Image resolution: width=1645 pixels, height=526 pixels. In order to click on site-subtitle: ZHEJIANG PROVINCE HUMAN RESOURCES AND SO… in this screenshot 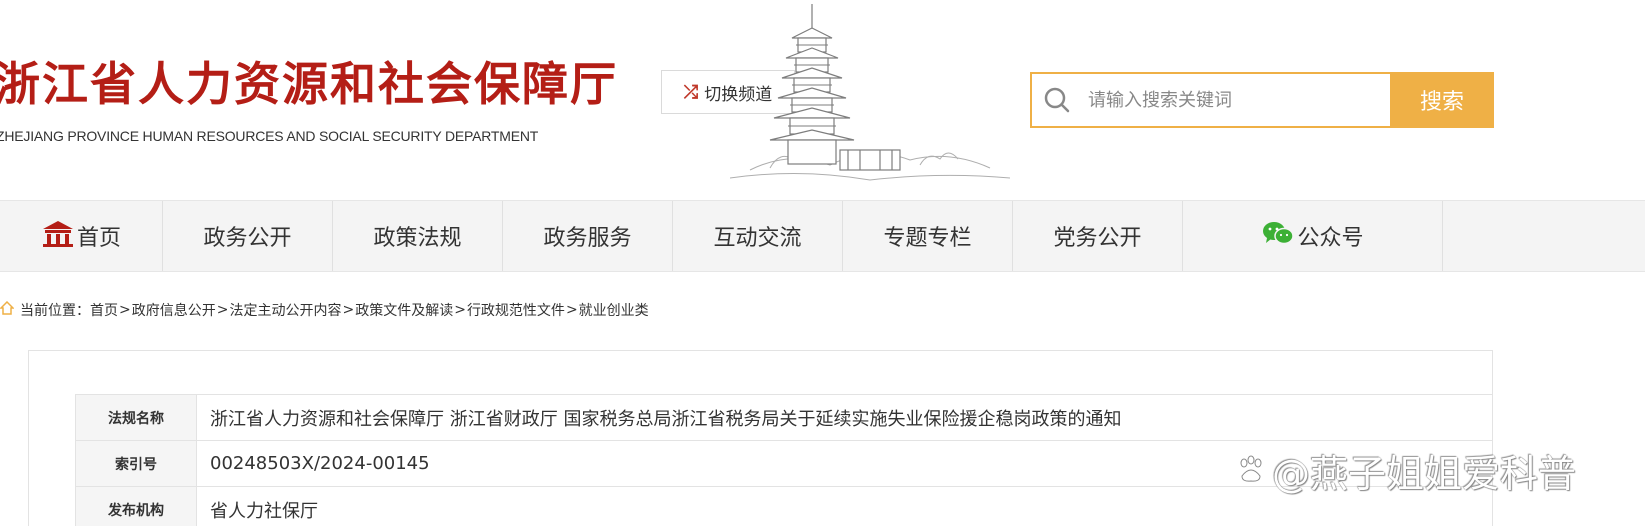, I will do `click(269, 136)`.